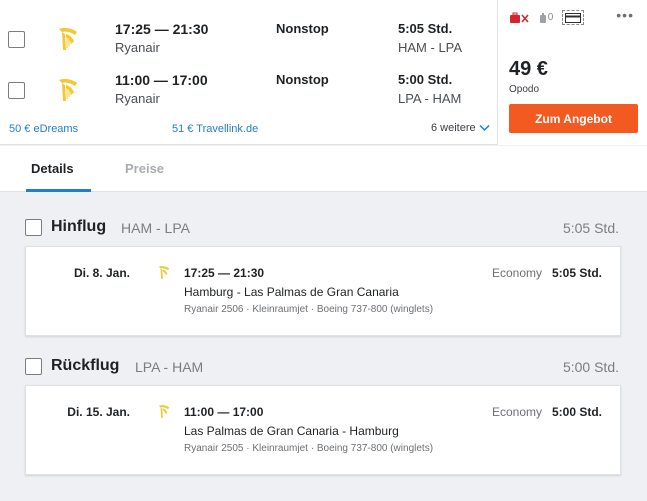 The height and width of the screenshot is (501, 647). I want to click on segment-route: Hamburg - Las Palmas de Gran Canaria, so click(291, 292).